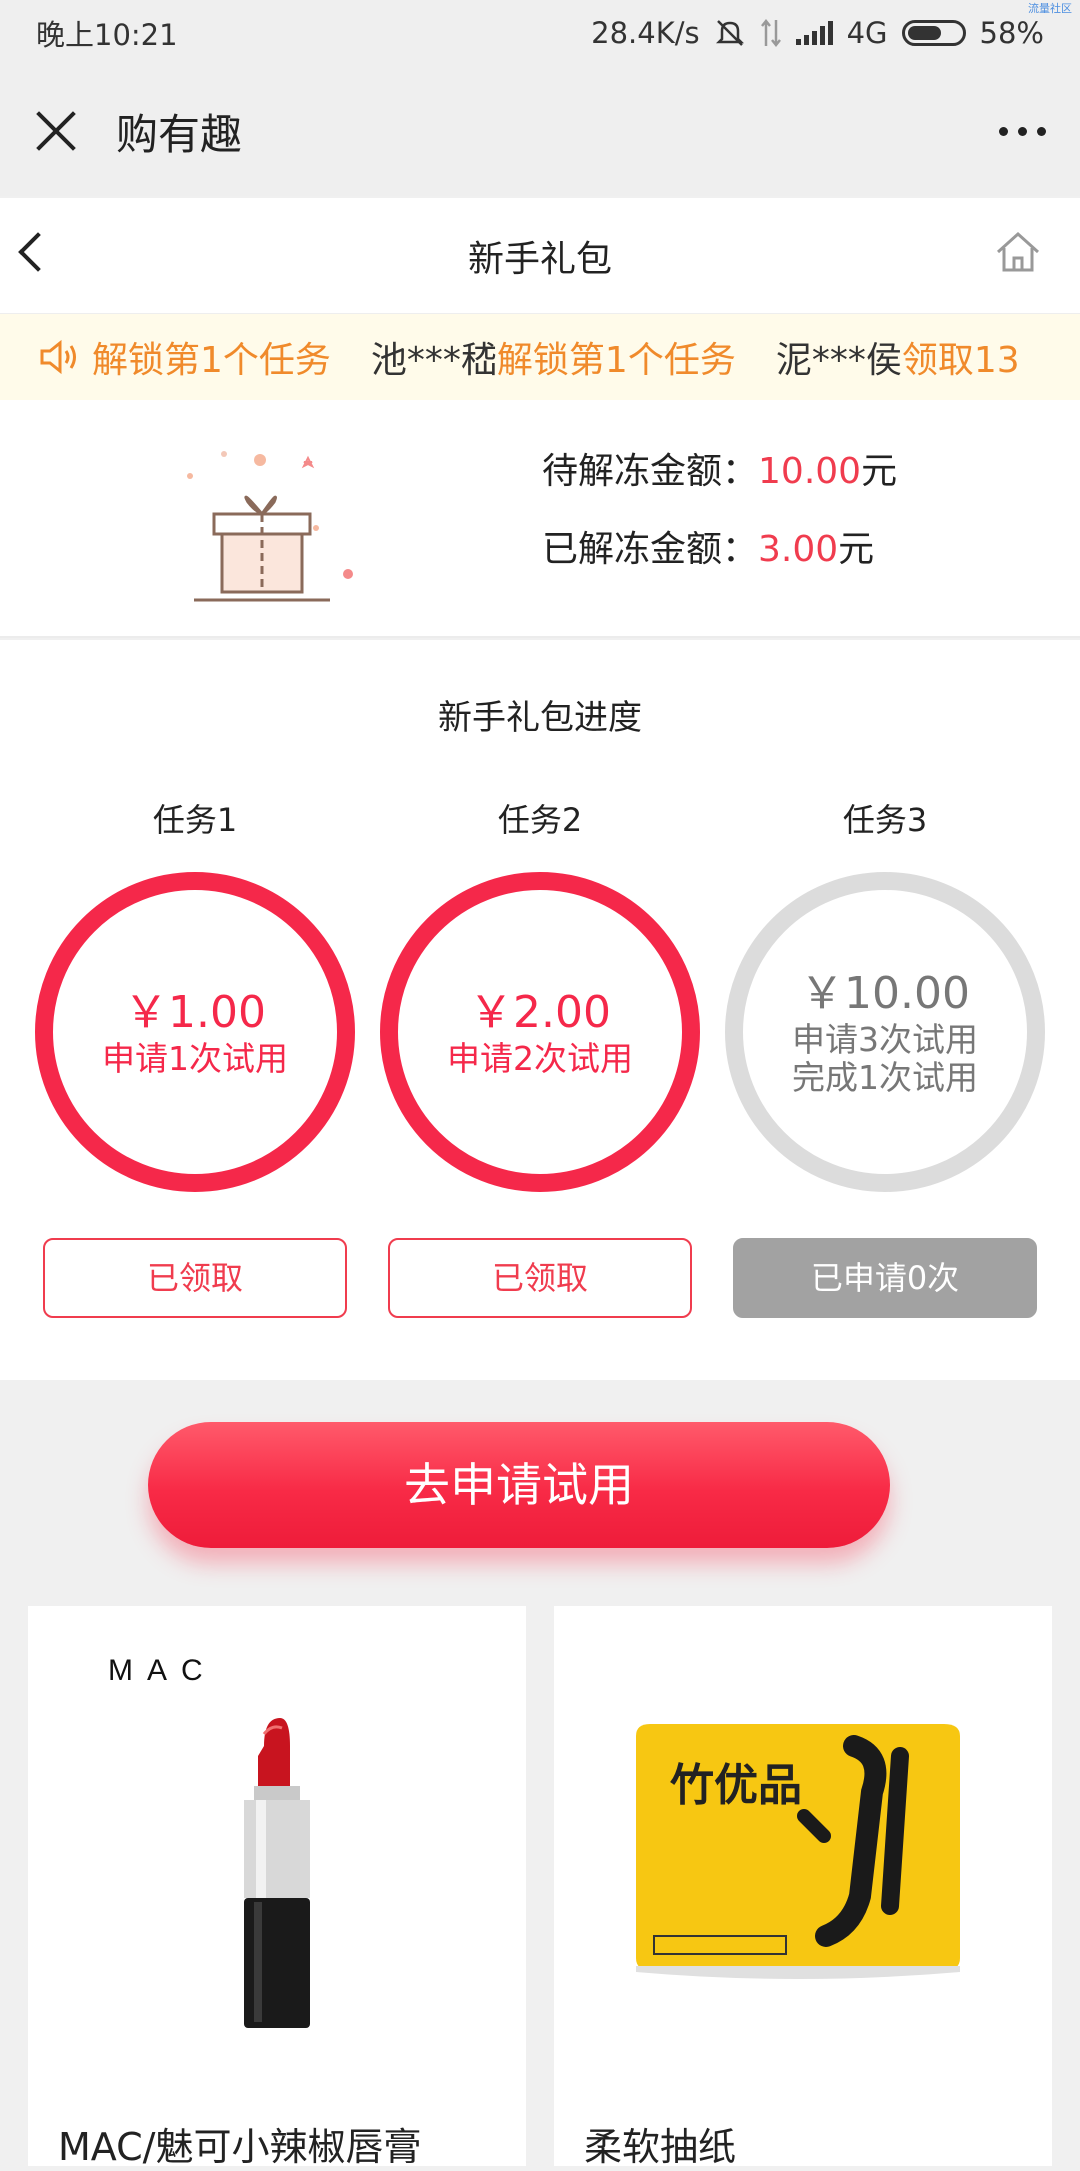 The image size is (1080, 2171). I want to click on task-card-2: 任务2 ￥2.00 申请2次试用 已领取, so click(540, 1058).